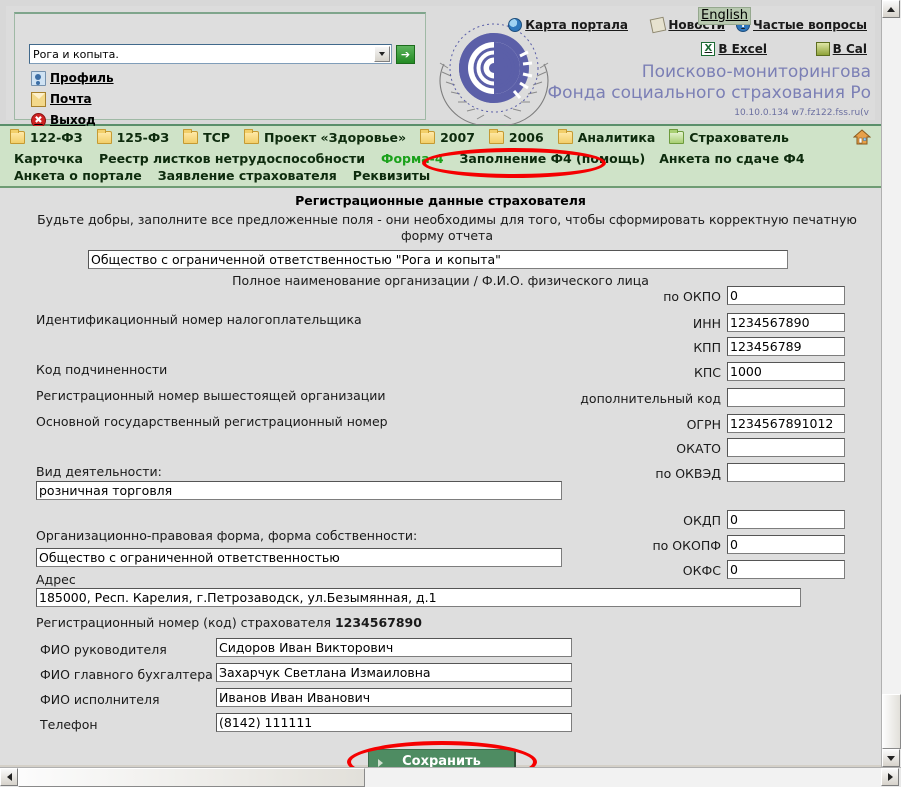 The width and height of the screenshot is (901, 787). I want to click on nav-folder-label: 2007, so click(457, 137).